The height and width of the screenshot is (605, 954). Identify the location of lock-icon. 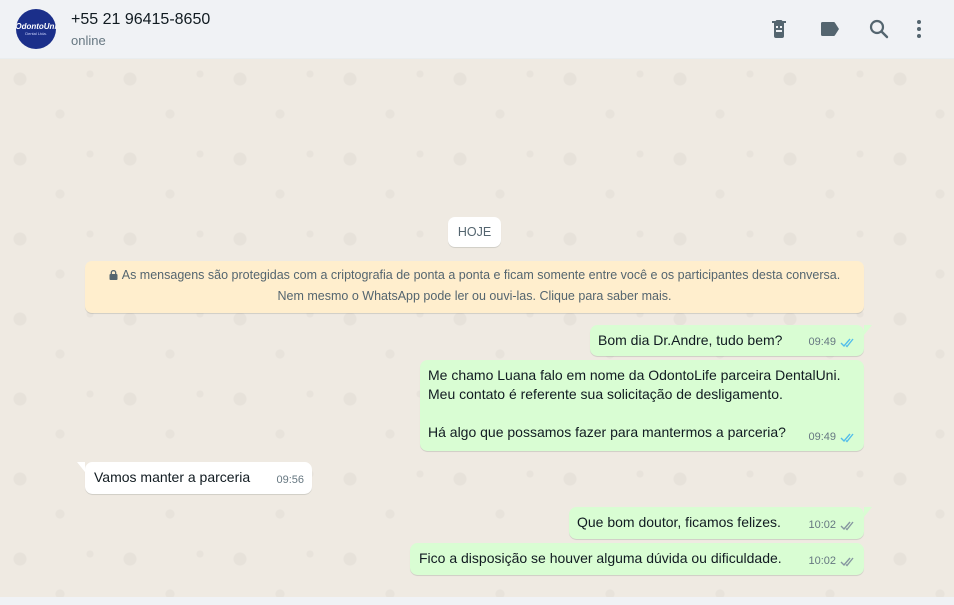
(113, 275).